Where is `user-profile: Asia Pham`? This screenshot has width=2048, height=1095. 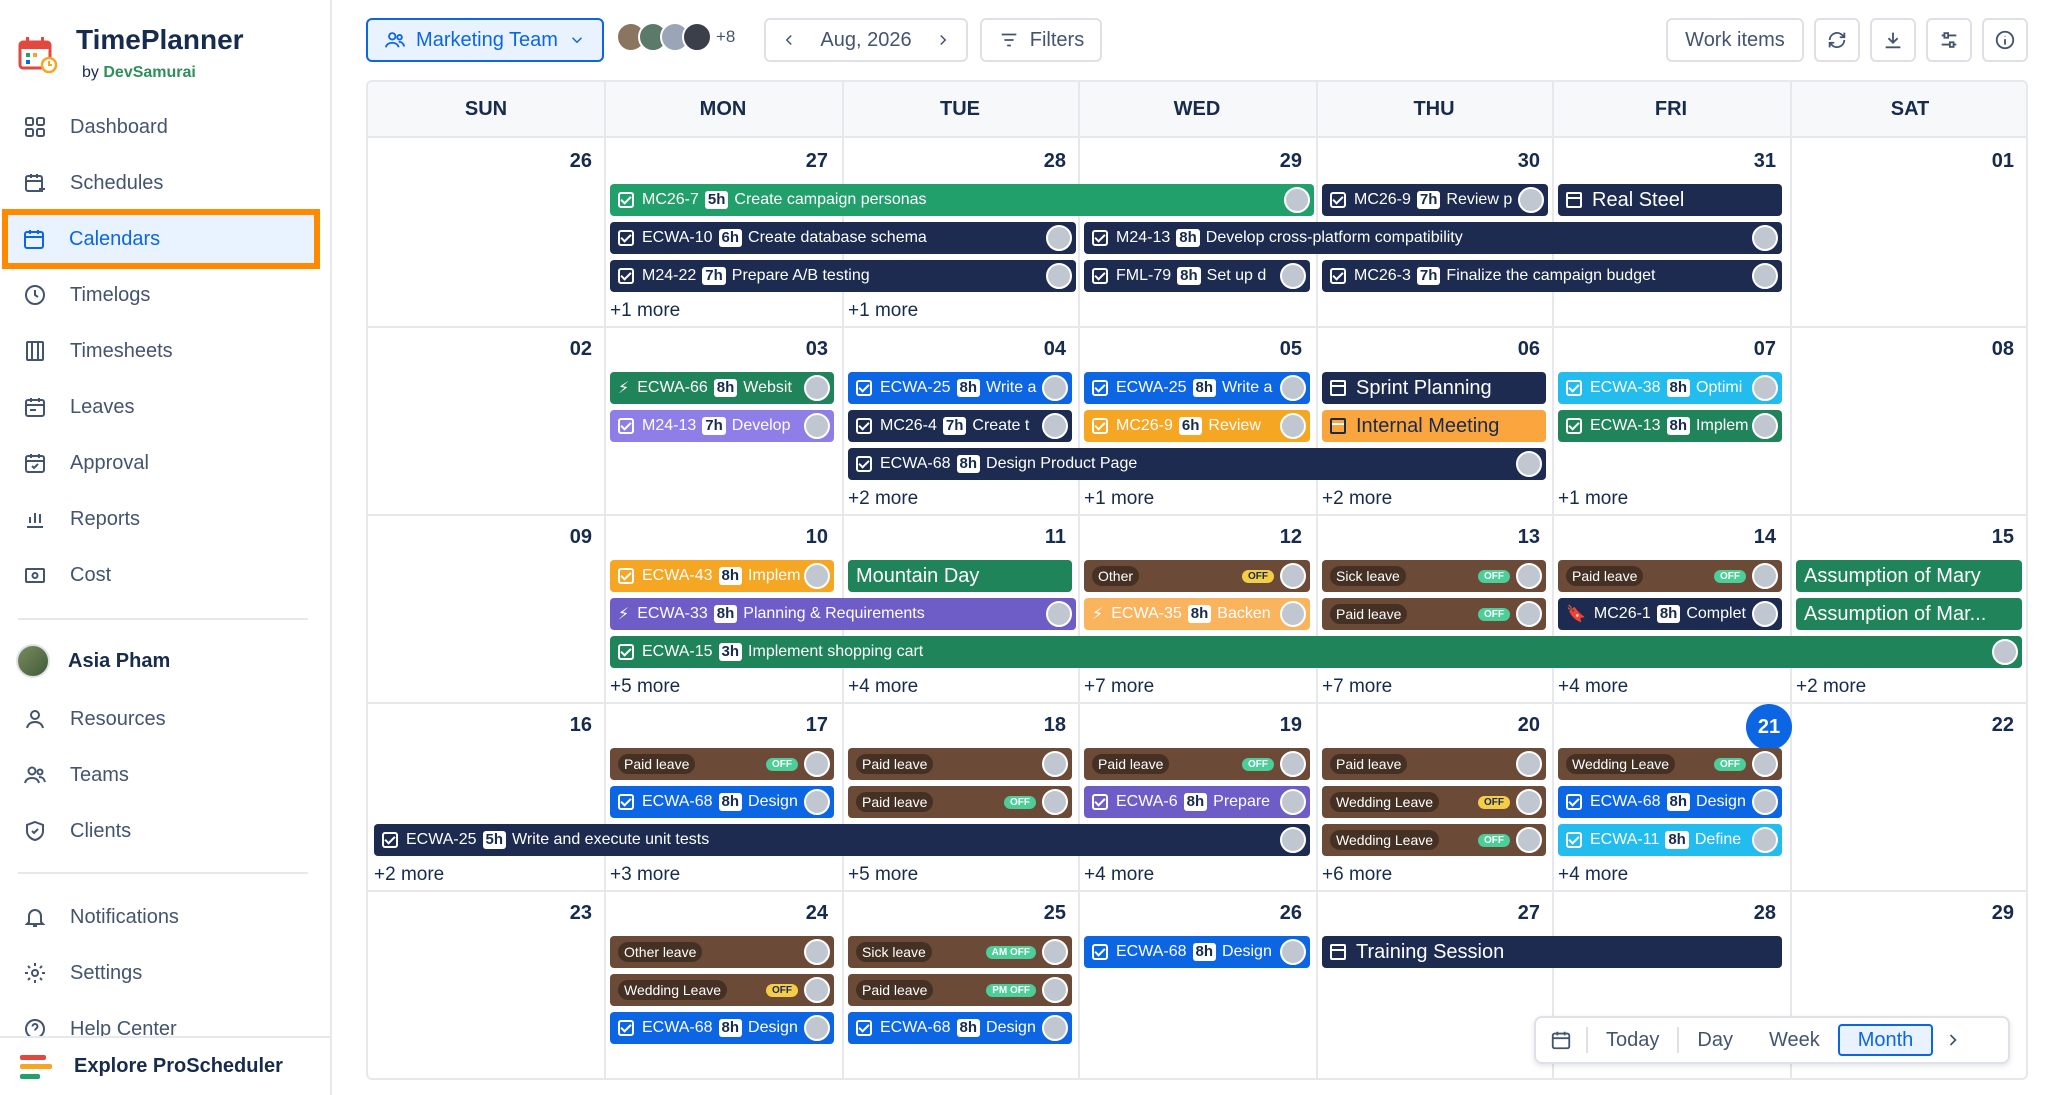 user-profile: Asia Pham is located at coordinates (93, 661).